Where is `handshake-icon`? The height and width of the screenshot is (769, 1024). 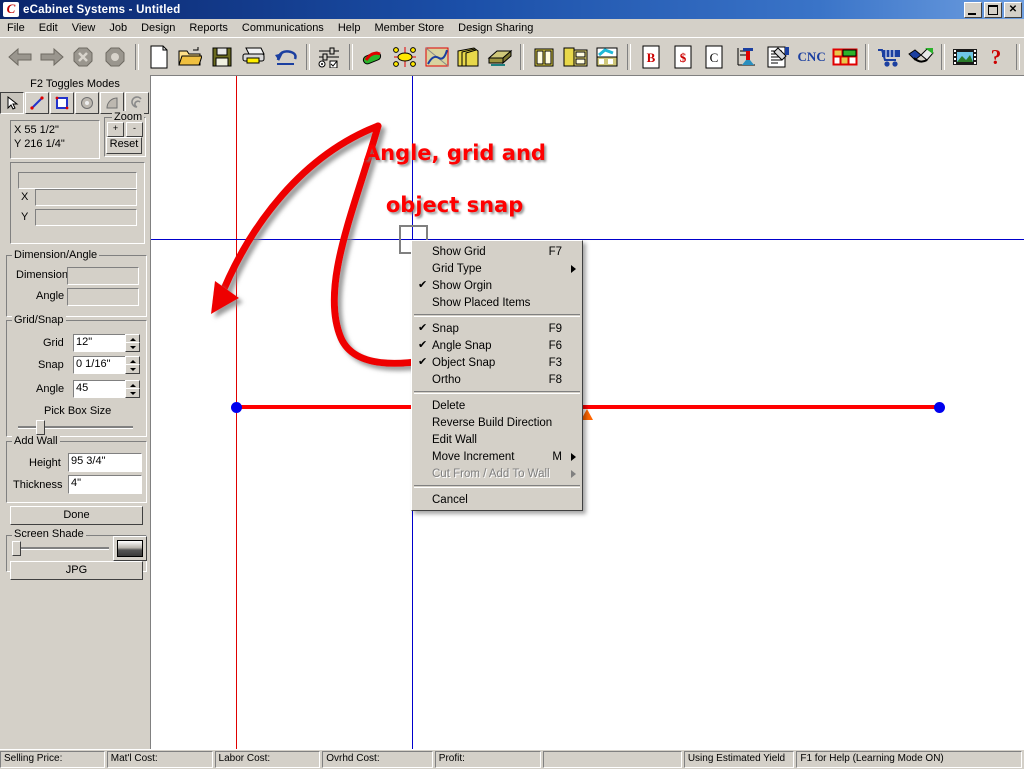
handshake-icon is located at coordinates (921, 57).